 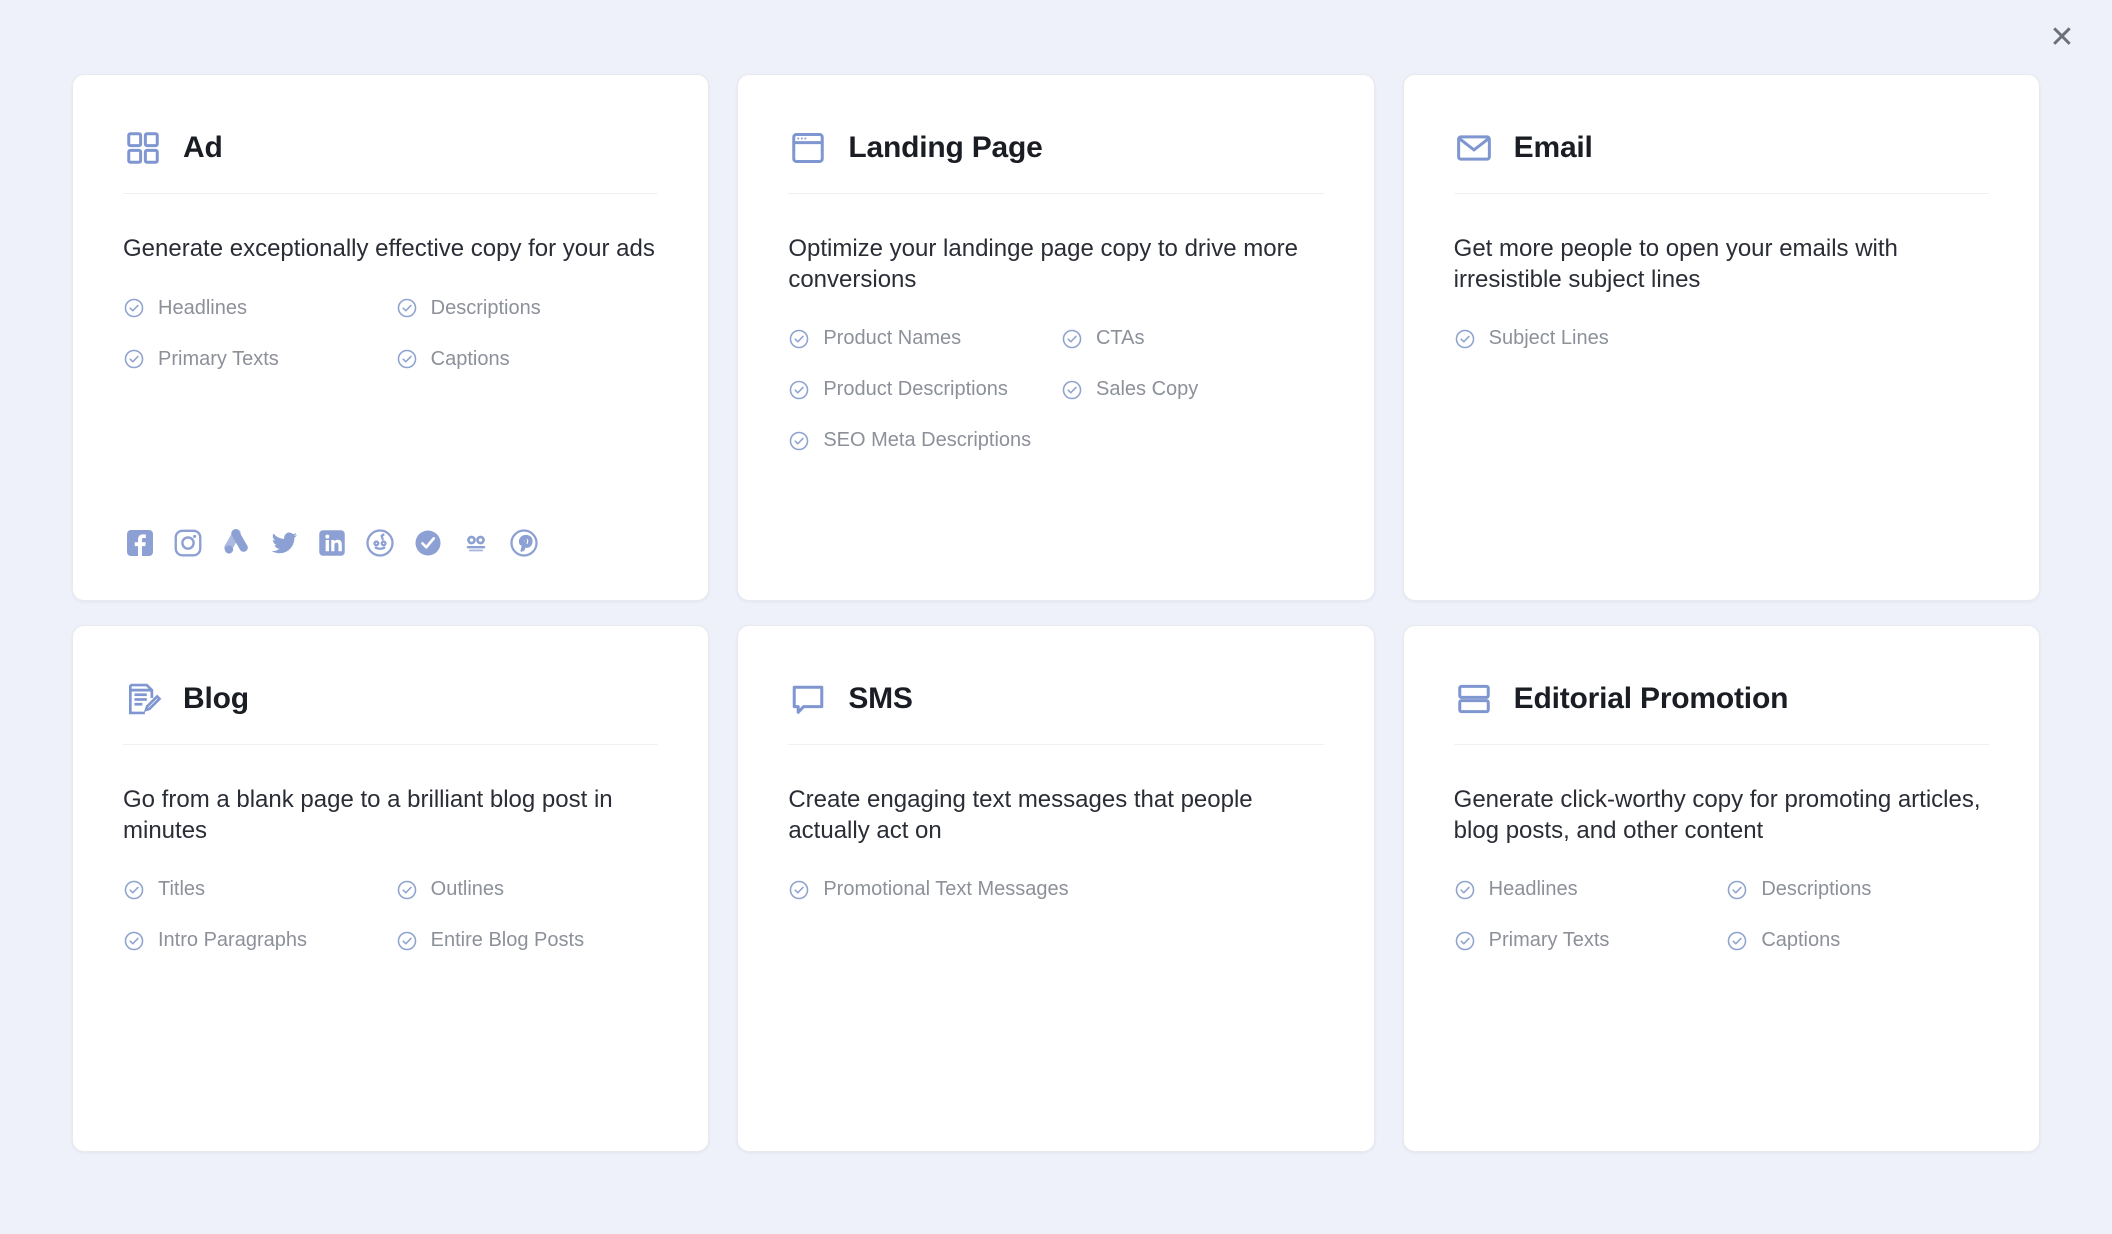 I want to click on feature-item: Product Names, so click(x=919, y=338).